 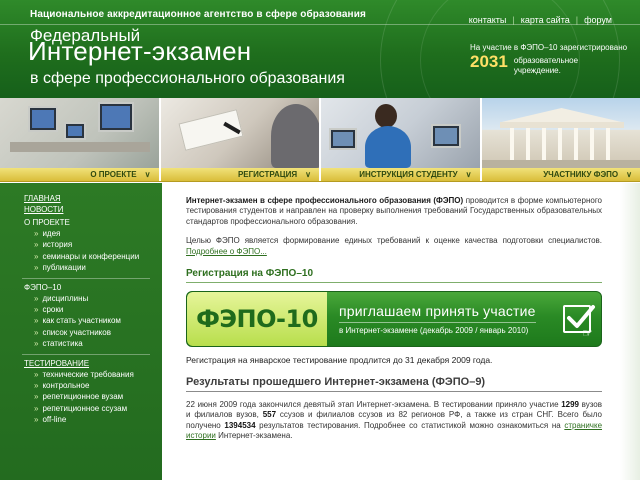 I want to click on sidebar-item-control: » контрольное, so click(x=98, y=385).